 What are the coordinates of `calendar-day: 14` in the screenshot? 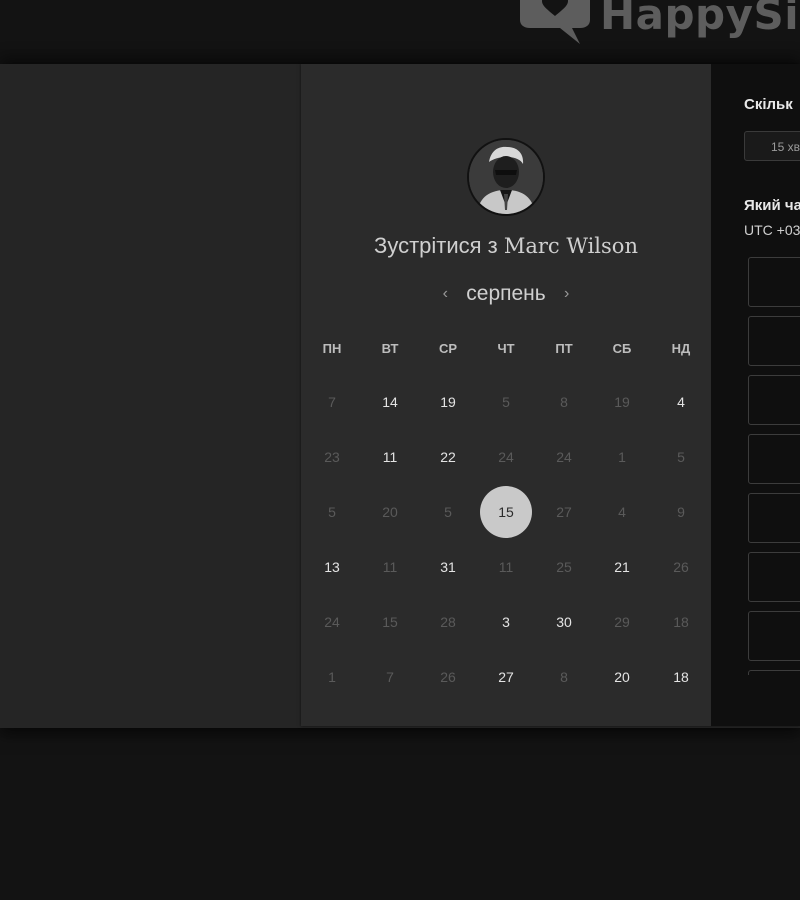 It's located at (390, 402).